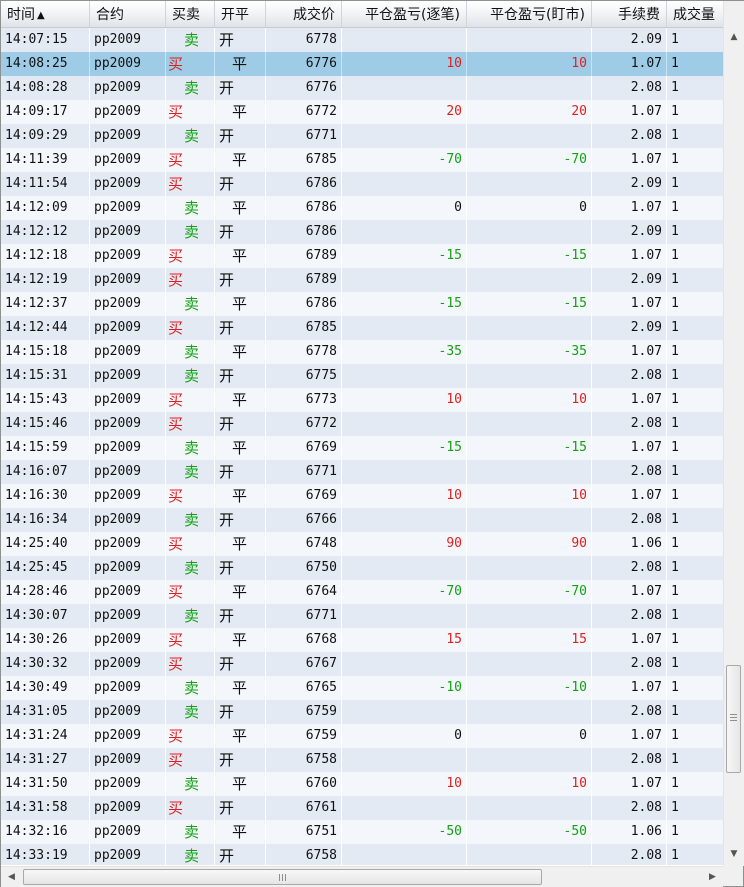 Image resolution: width=744 pixels, height=887 pixels. Describe the element at coordinates (362, 736) in the screenshot. I see `table-row: 14:31:24 pp2009 买 平 6759 0 0 1.07 1` at that location.